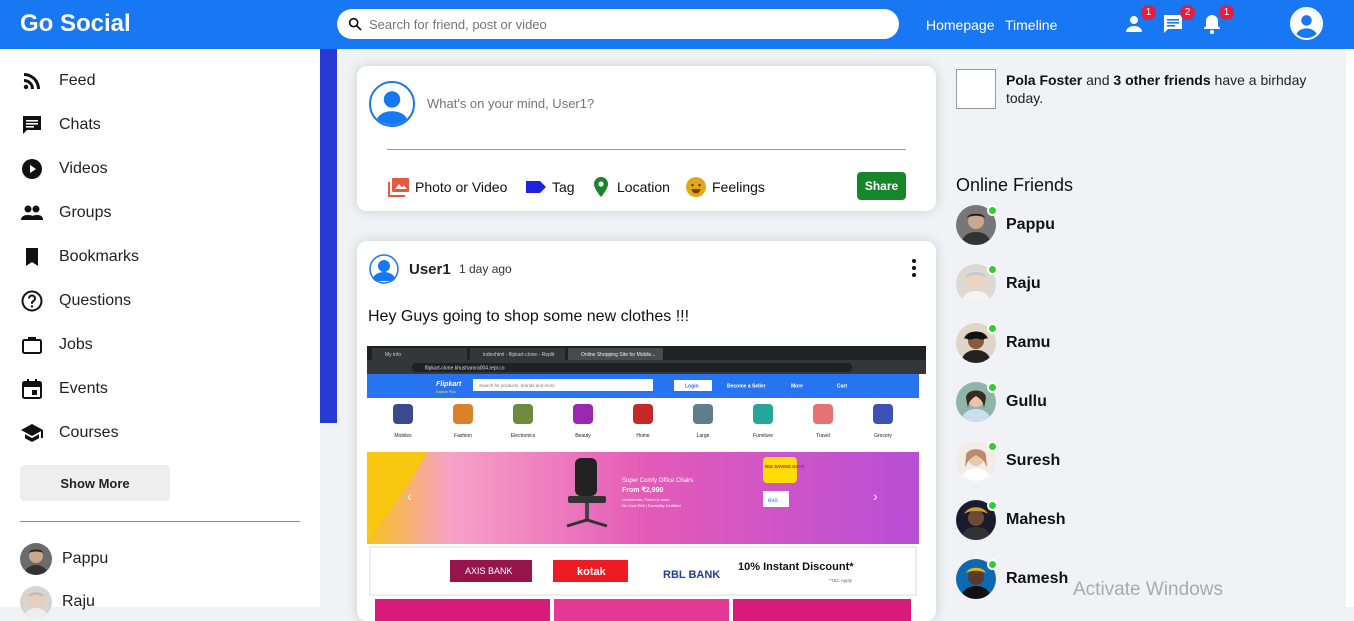 This screenshot has height=621, width=1354. I want to click on online-friend-name: Gullu, so click(1026, 401).